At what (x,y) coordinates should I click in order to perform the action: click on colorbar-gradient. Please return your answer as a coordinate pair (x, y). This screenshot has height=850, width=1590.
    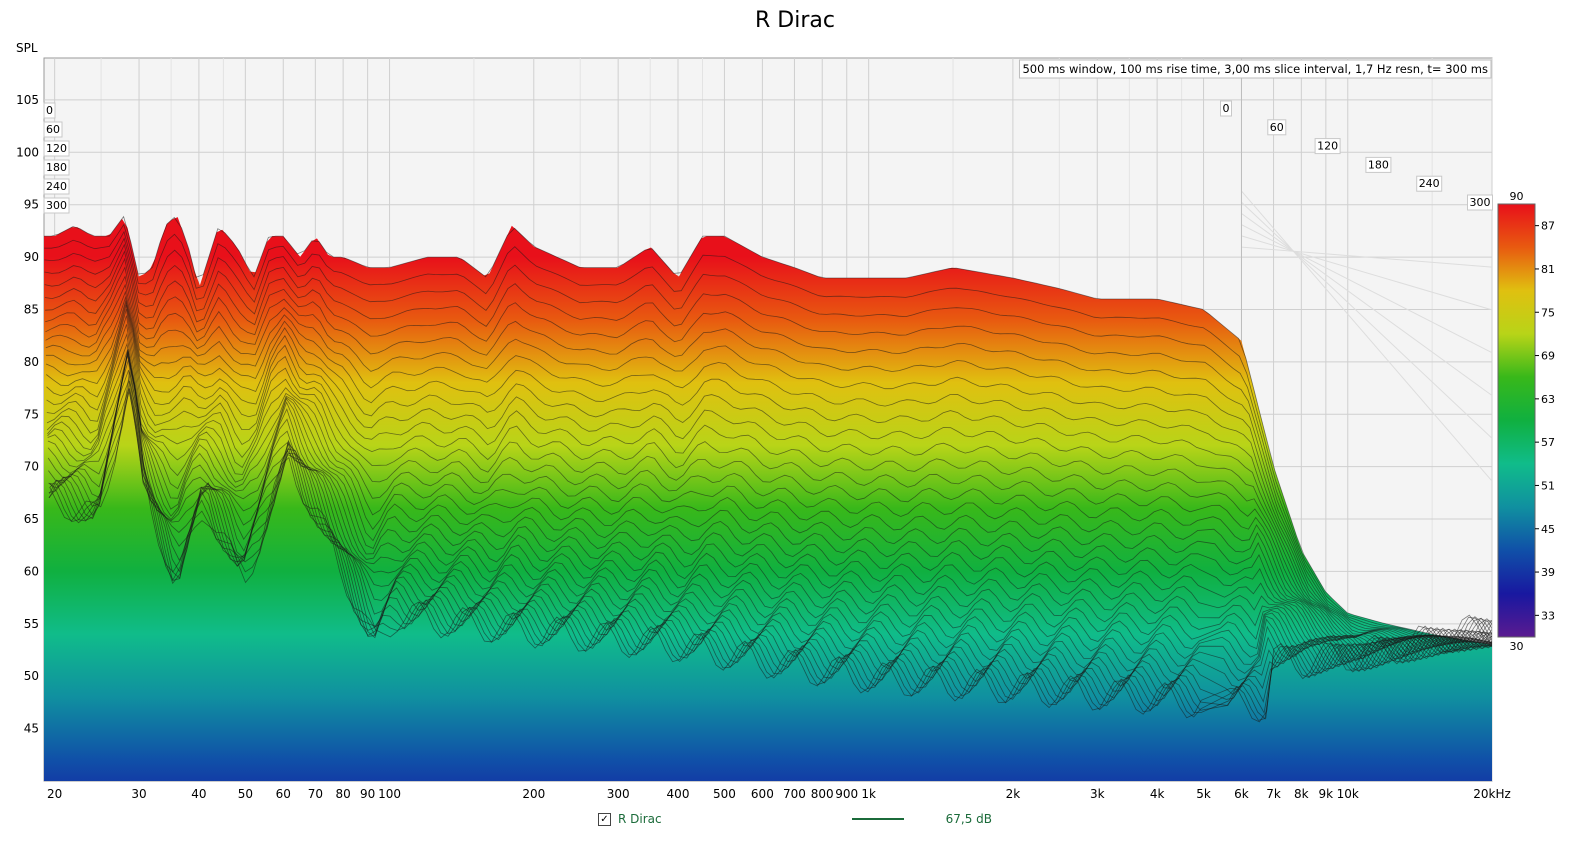
    Looking at the image, I should click on (1516, 420).